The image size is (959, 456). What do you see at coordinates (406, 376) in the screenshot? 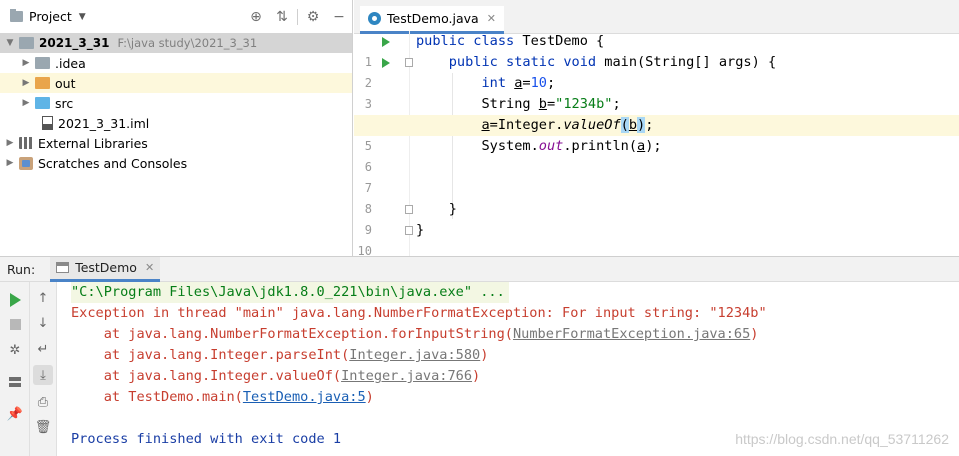
I see `stack-trace-link: Integer.java:766` at bounding box center [406, 376].